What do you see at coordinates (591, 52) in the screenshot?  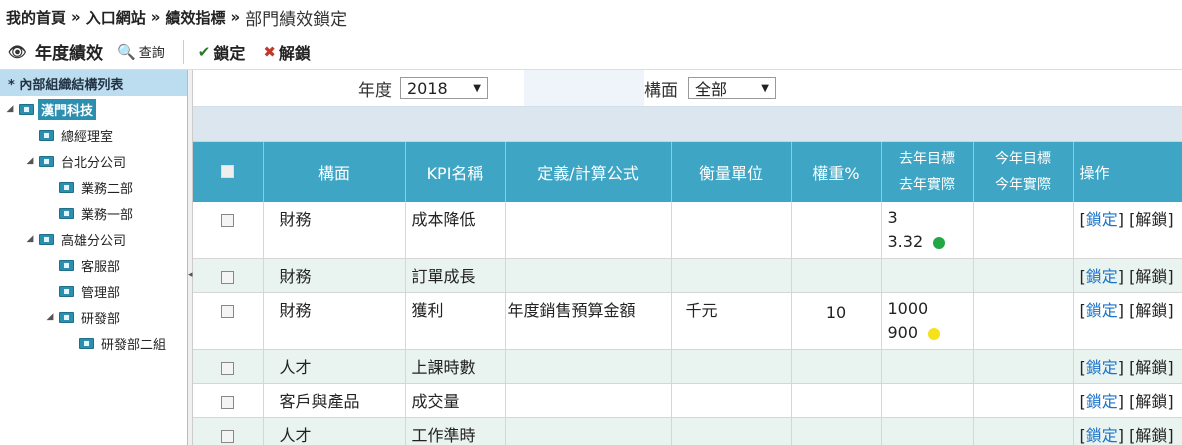 I see `toolbar: 👁 年度績效 🔍 查詢 ✔ 鎖定 ✖ 解鎖` at bounding box center [591, 52].